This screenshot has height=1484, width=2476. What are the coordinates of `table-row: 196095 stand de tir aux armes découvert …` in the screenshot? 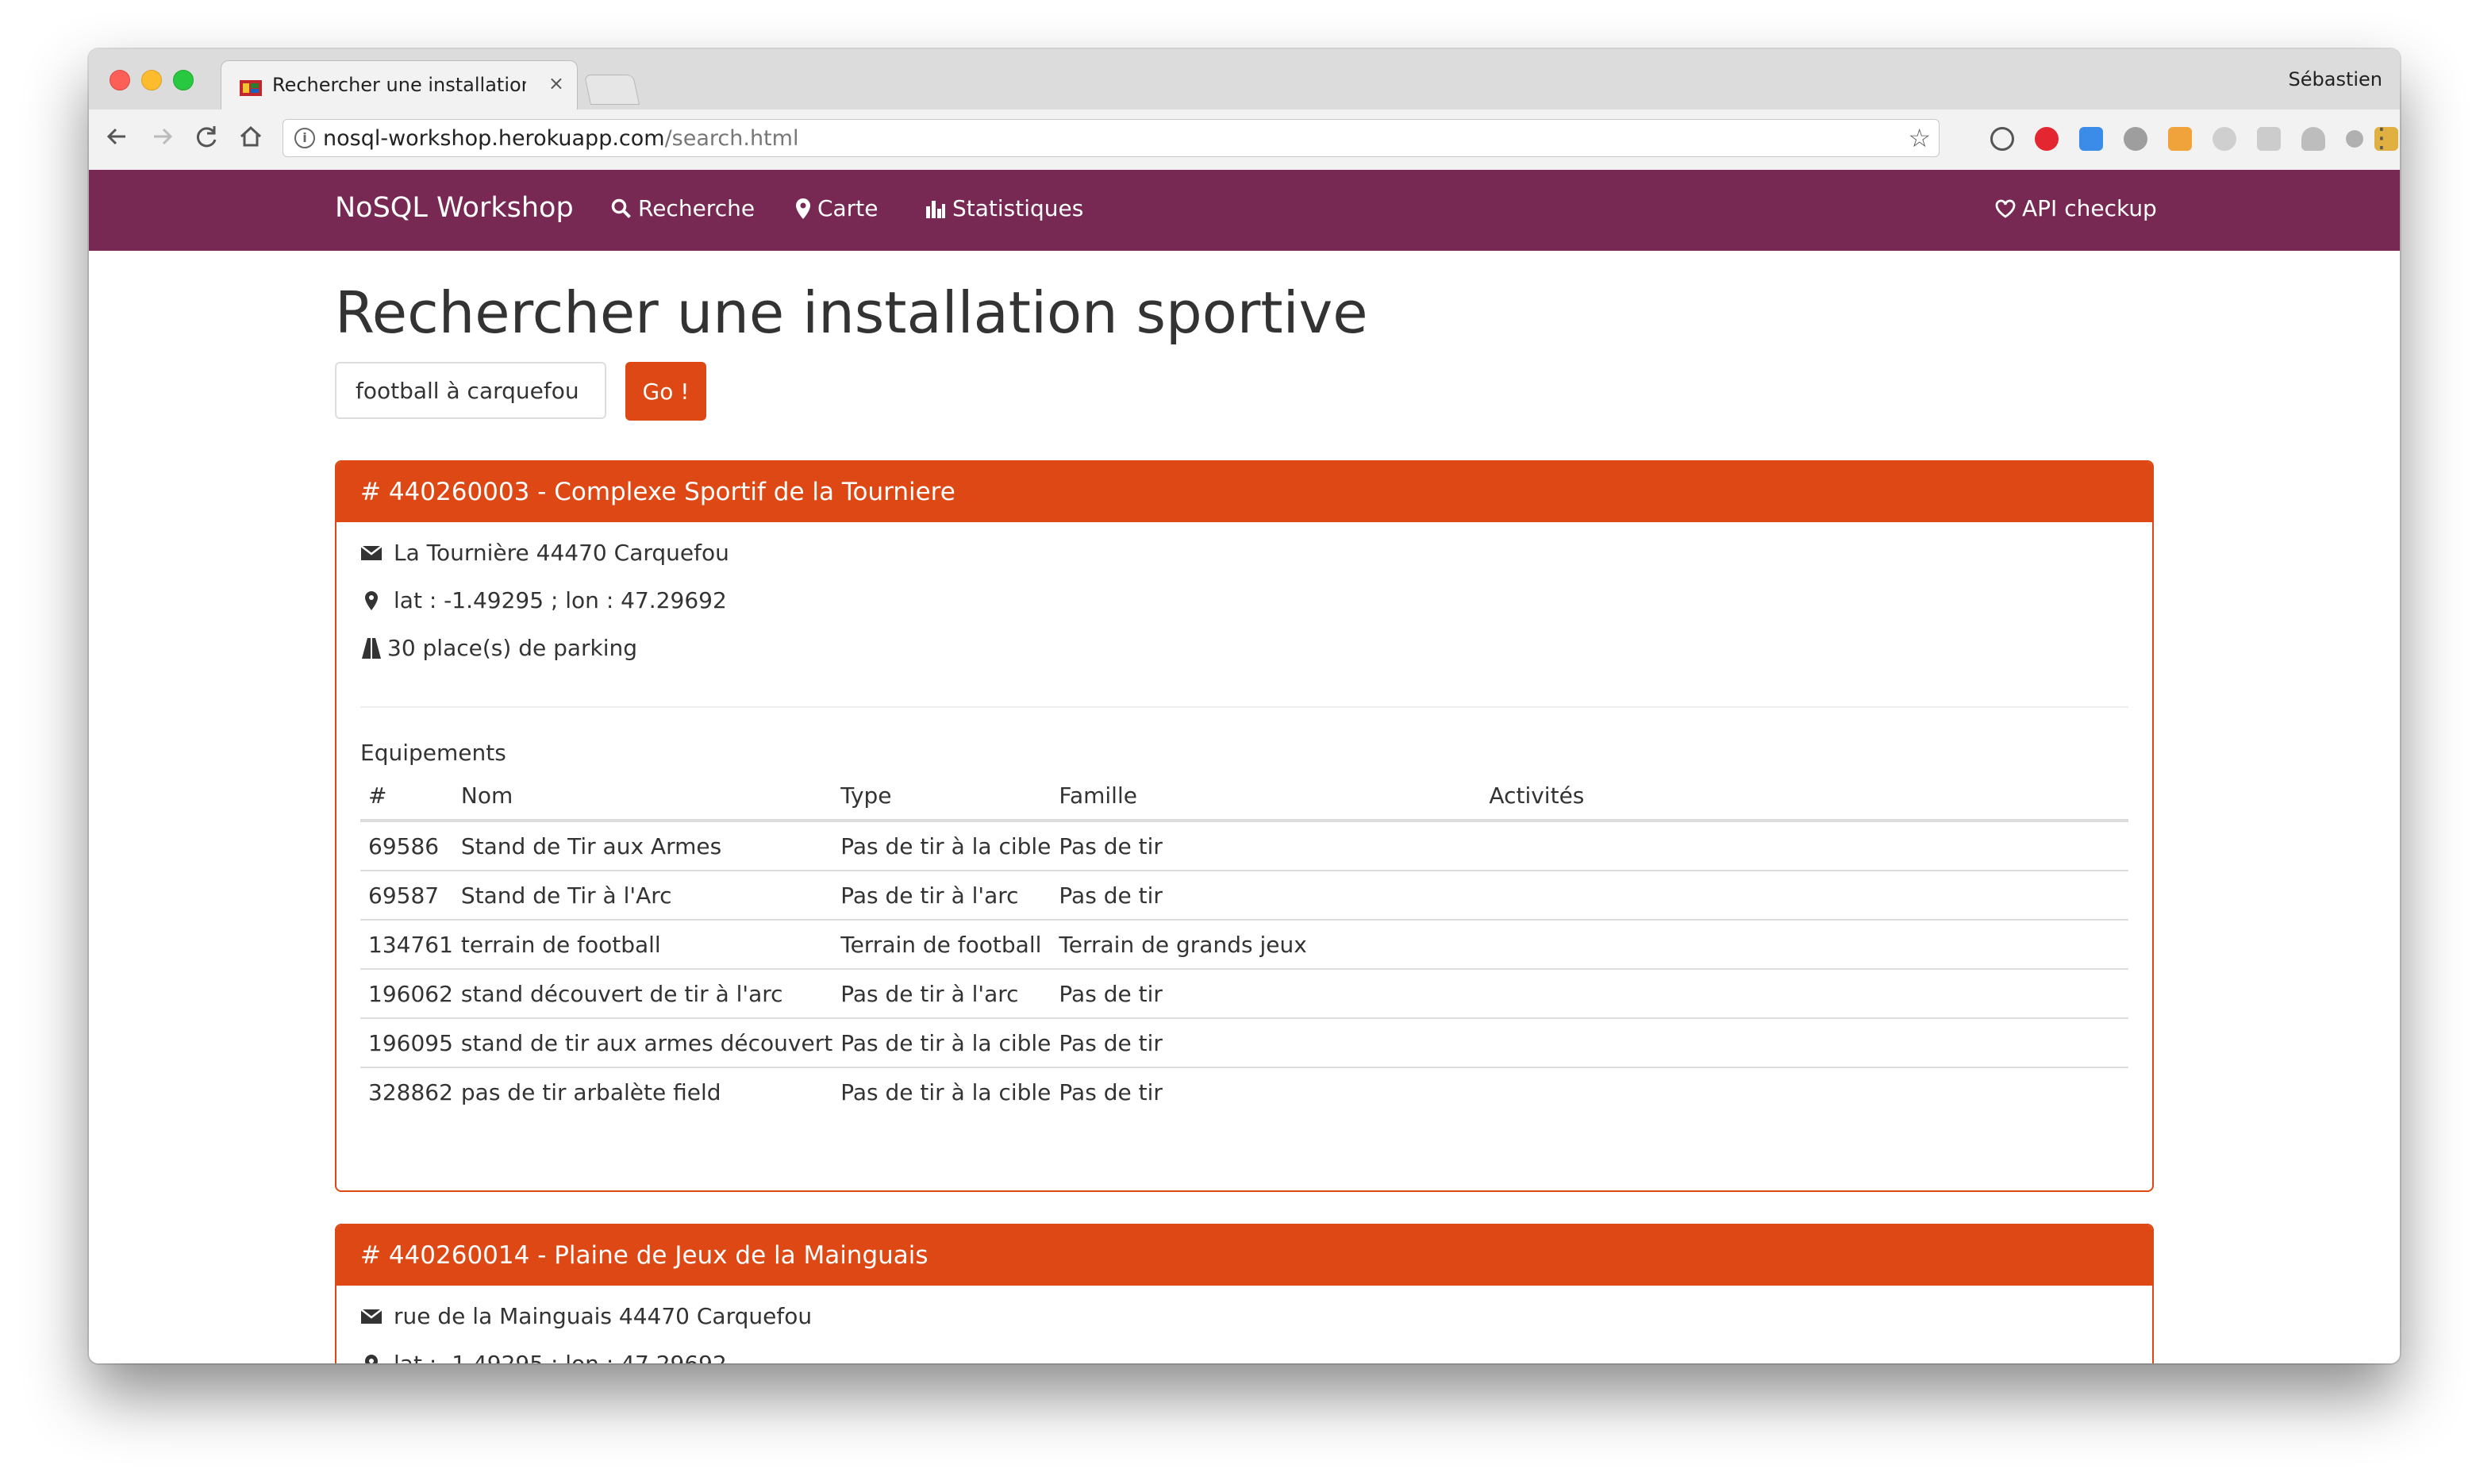 It's located at (1244, 1043).